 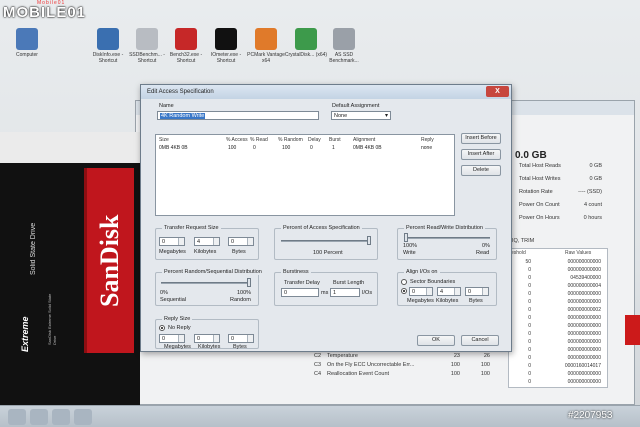 What do you see at coordinates (364, 140) in the screenshot?
I see `column-header: Alignment` at bounding box center [364, 140].